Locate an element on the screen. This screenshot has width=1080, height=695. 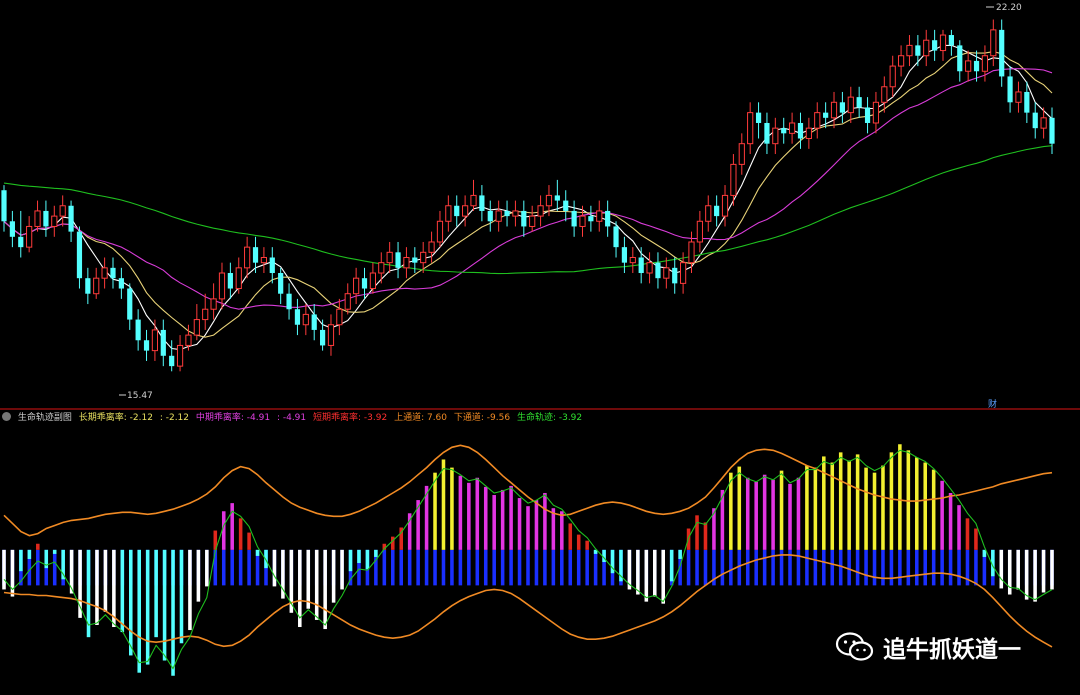
legend-life-track: 生命轨迹: -3.92 is located at coordinates (549, 418).